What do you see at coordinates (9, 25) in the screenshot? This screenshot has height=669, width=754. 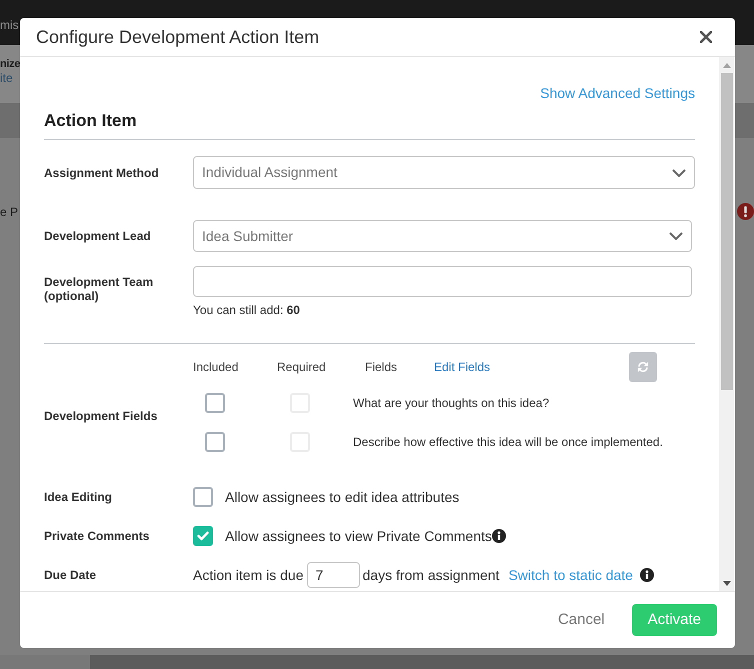 I see `header-text: mis` at bounding box center [9, 25].